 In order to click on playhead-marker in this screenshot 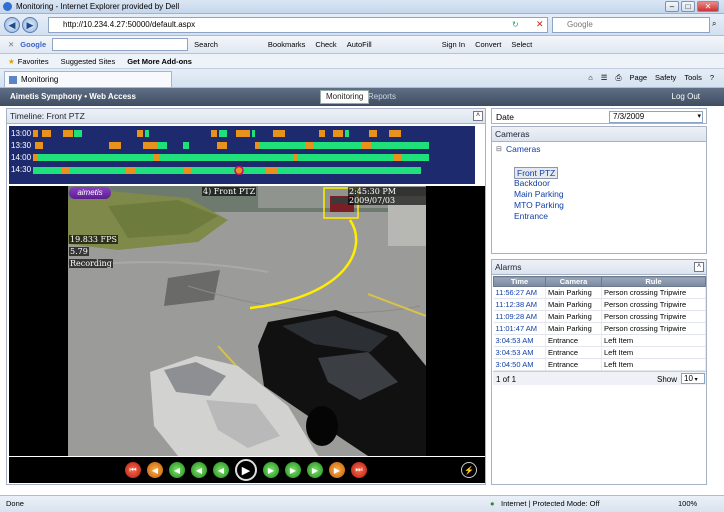, I will do `click(239, 170)`.